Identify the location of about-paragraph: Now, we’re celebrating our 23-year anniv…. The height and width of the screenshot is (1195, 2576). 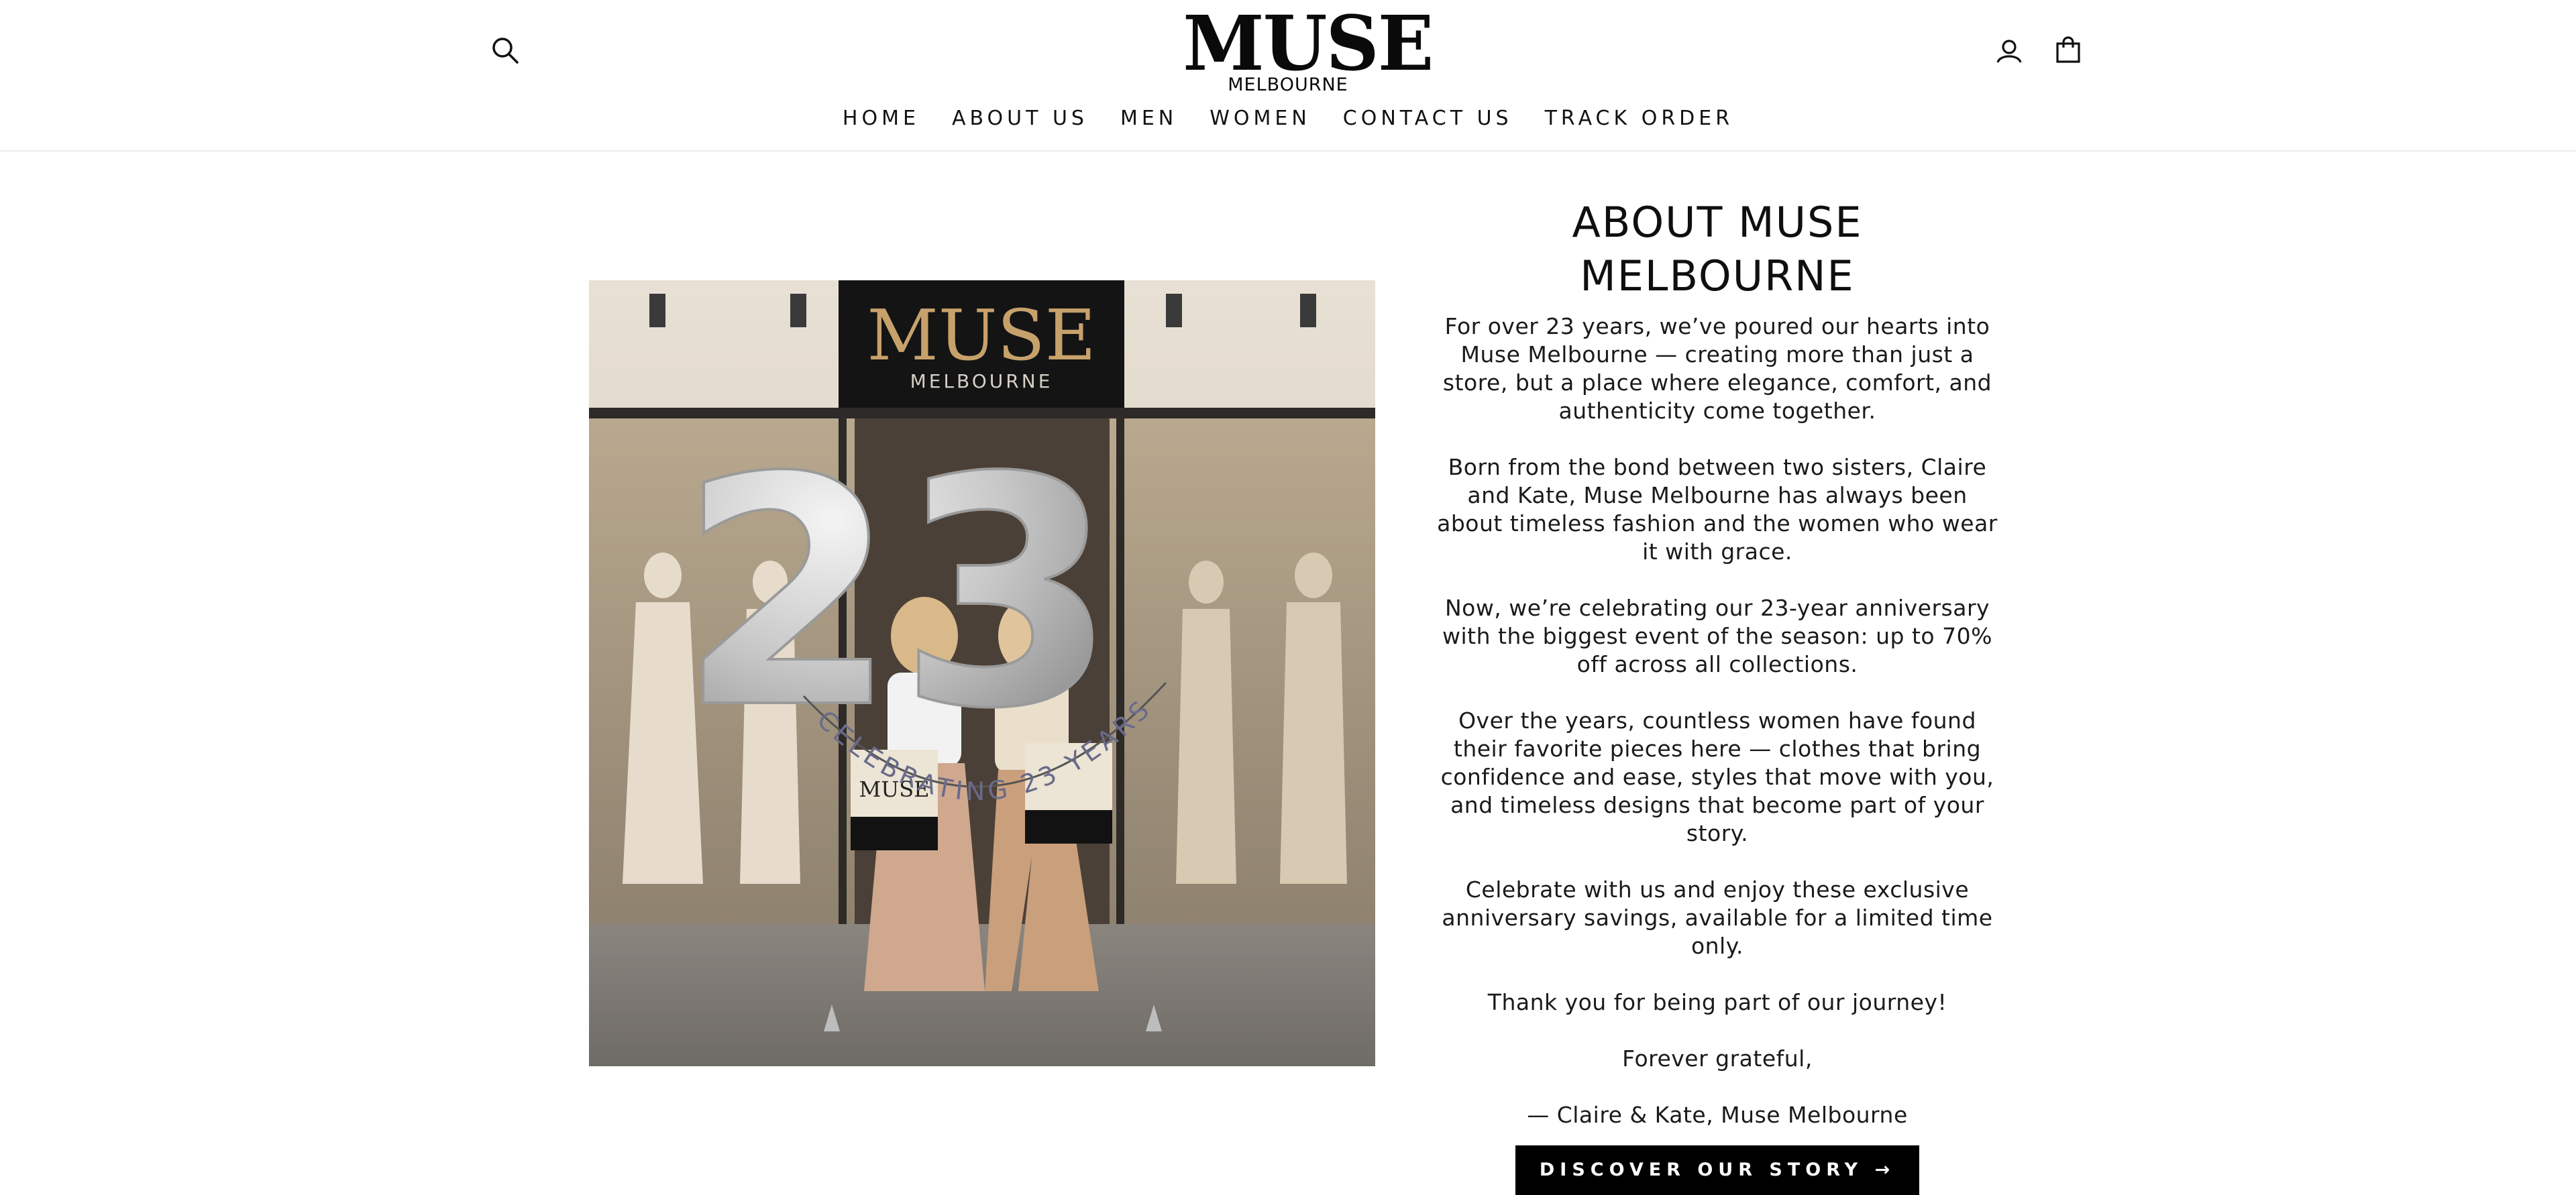
(1717, 636).